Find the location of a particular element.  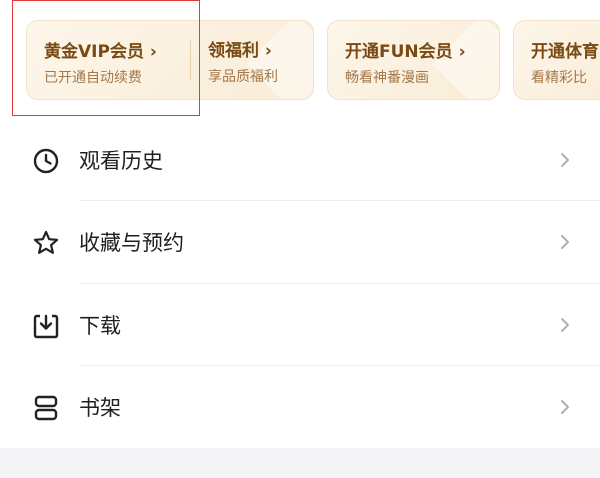

welfare-subtitle: 享品质福利 is located at coordinates (243, 77).